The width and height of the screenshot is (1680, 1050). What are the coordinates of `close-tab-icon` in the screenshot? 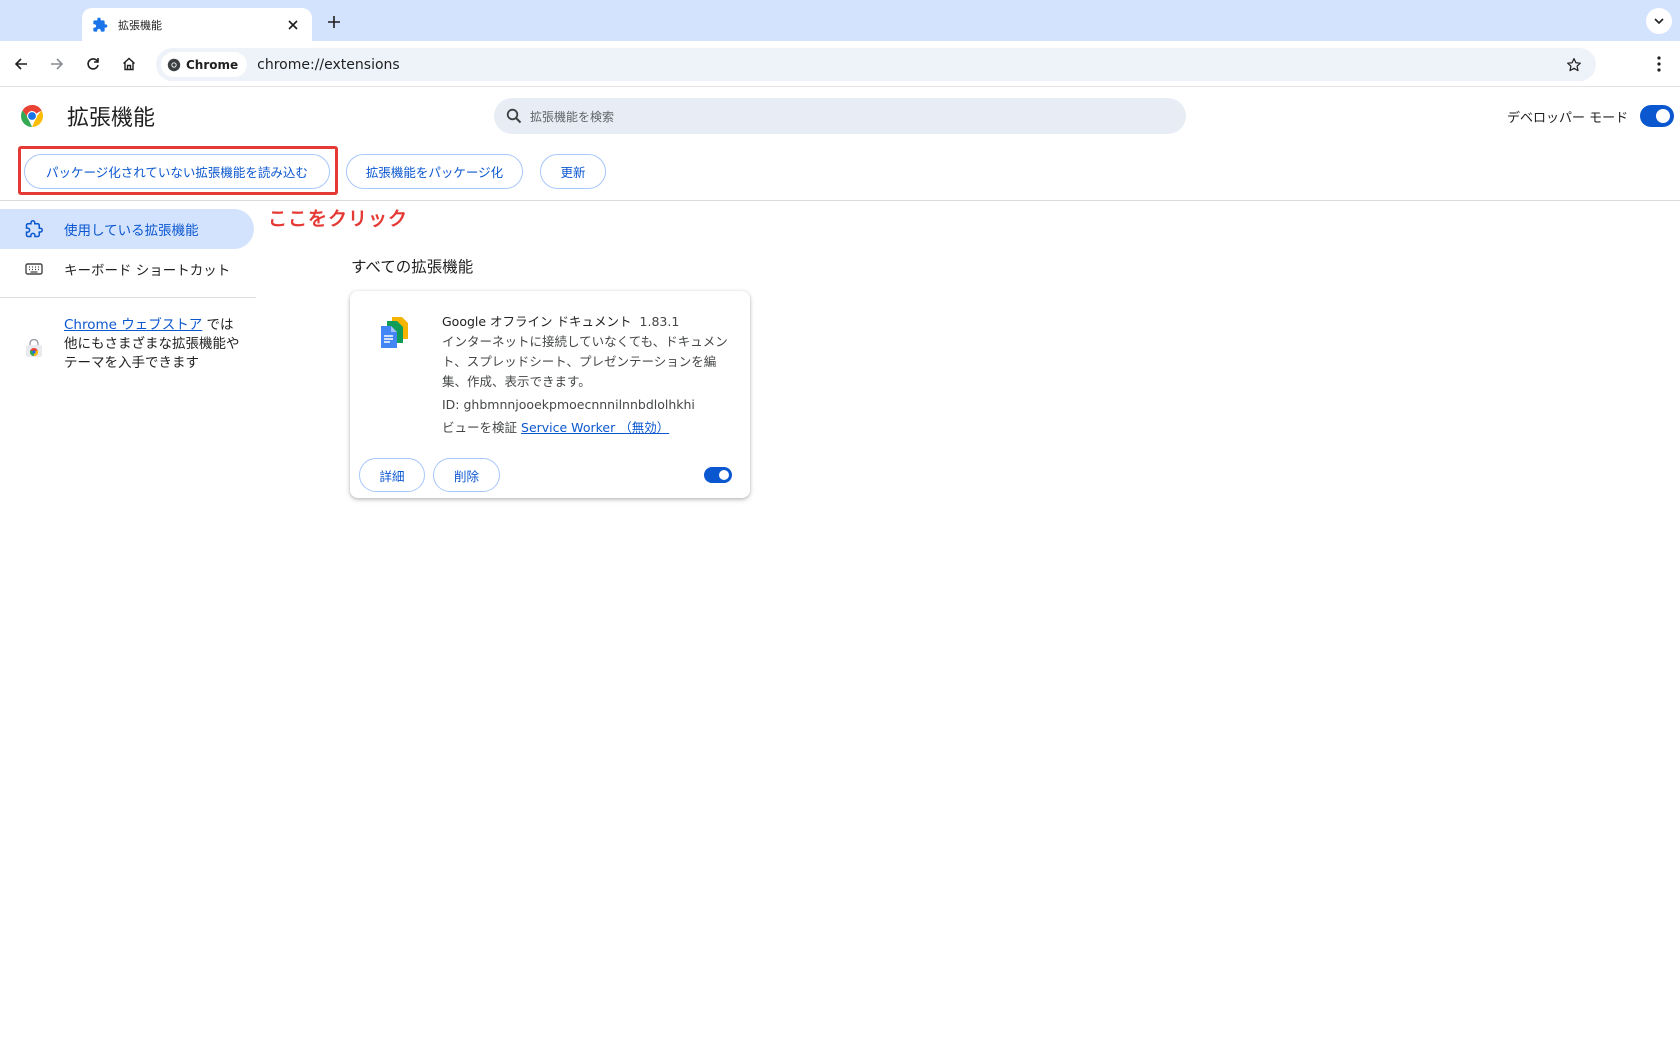 It's located at (293, 25).